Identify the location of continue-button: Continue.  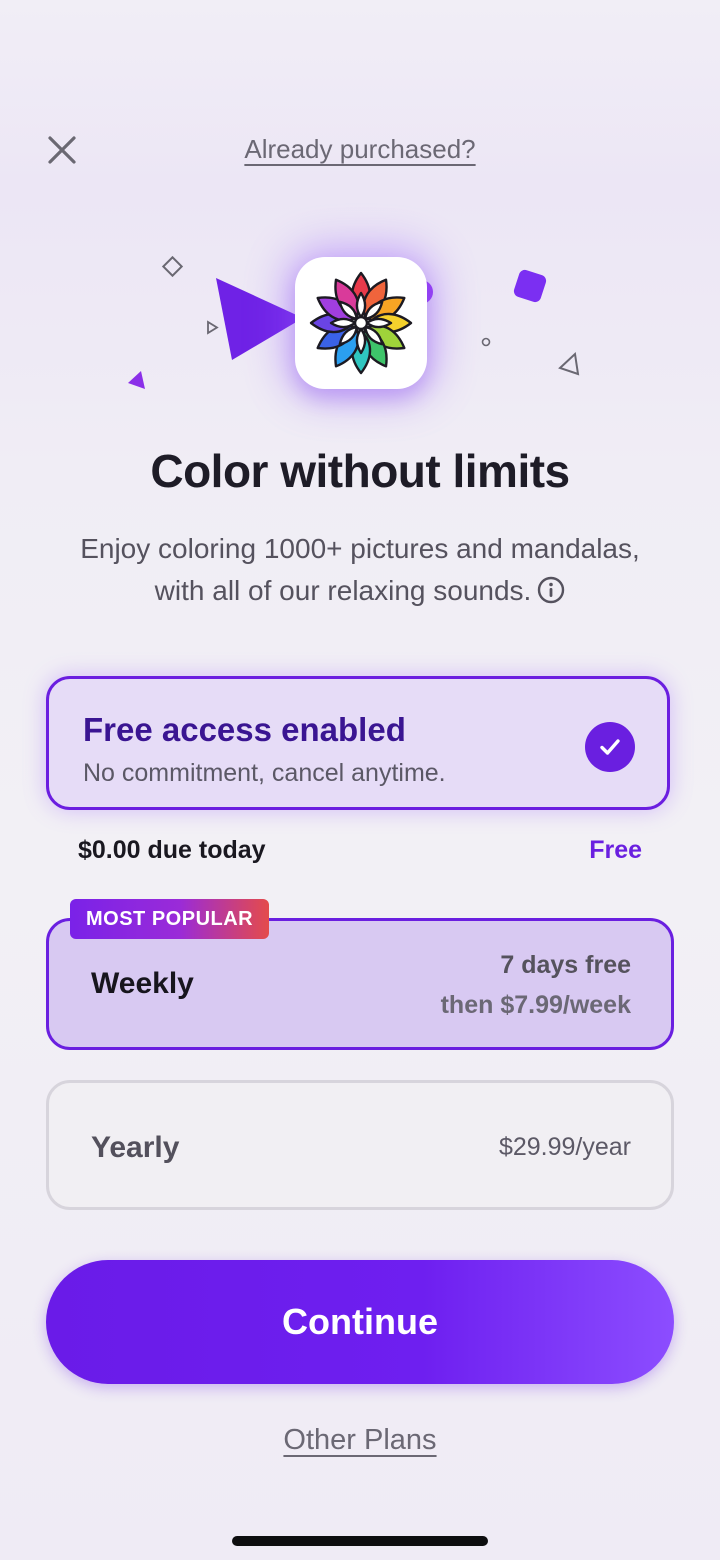
(360, 1322).